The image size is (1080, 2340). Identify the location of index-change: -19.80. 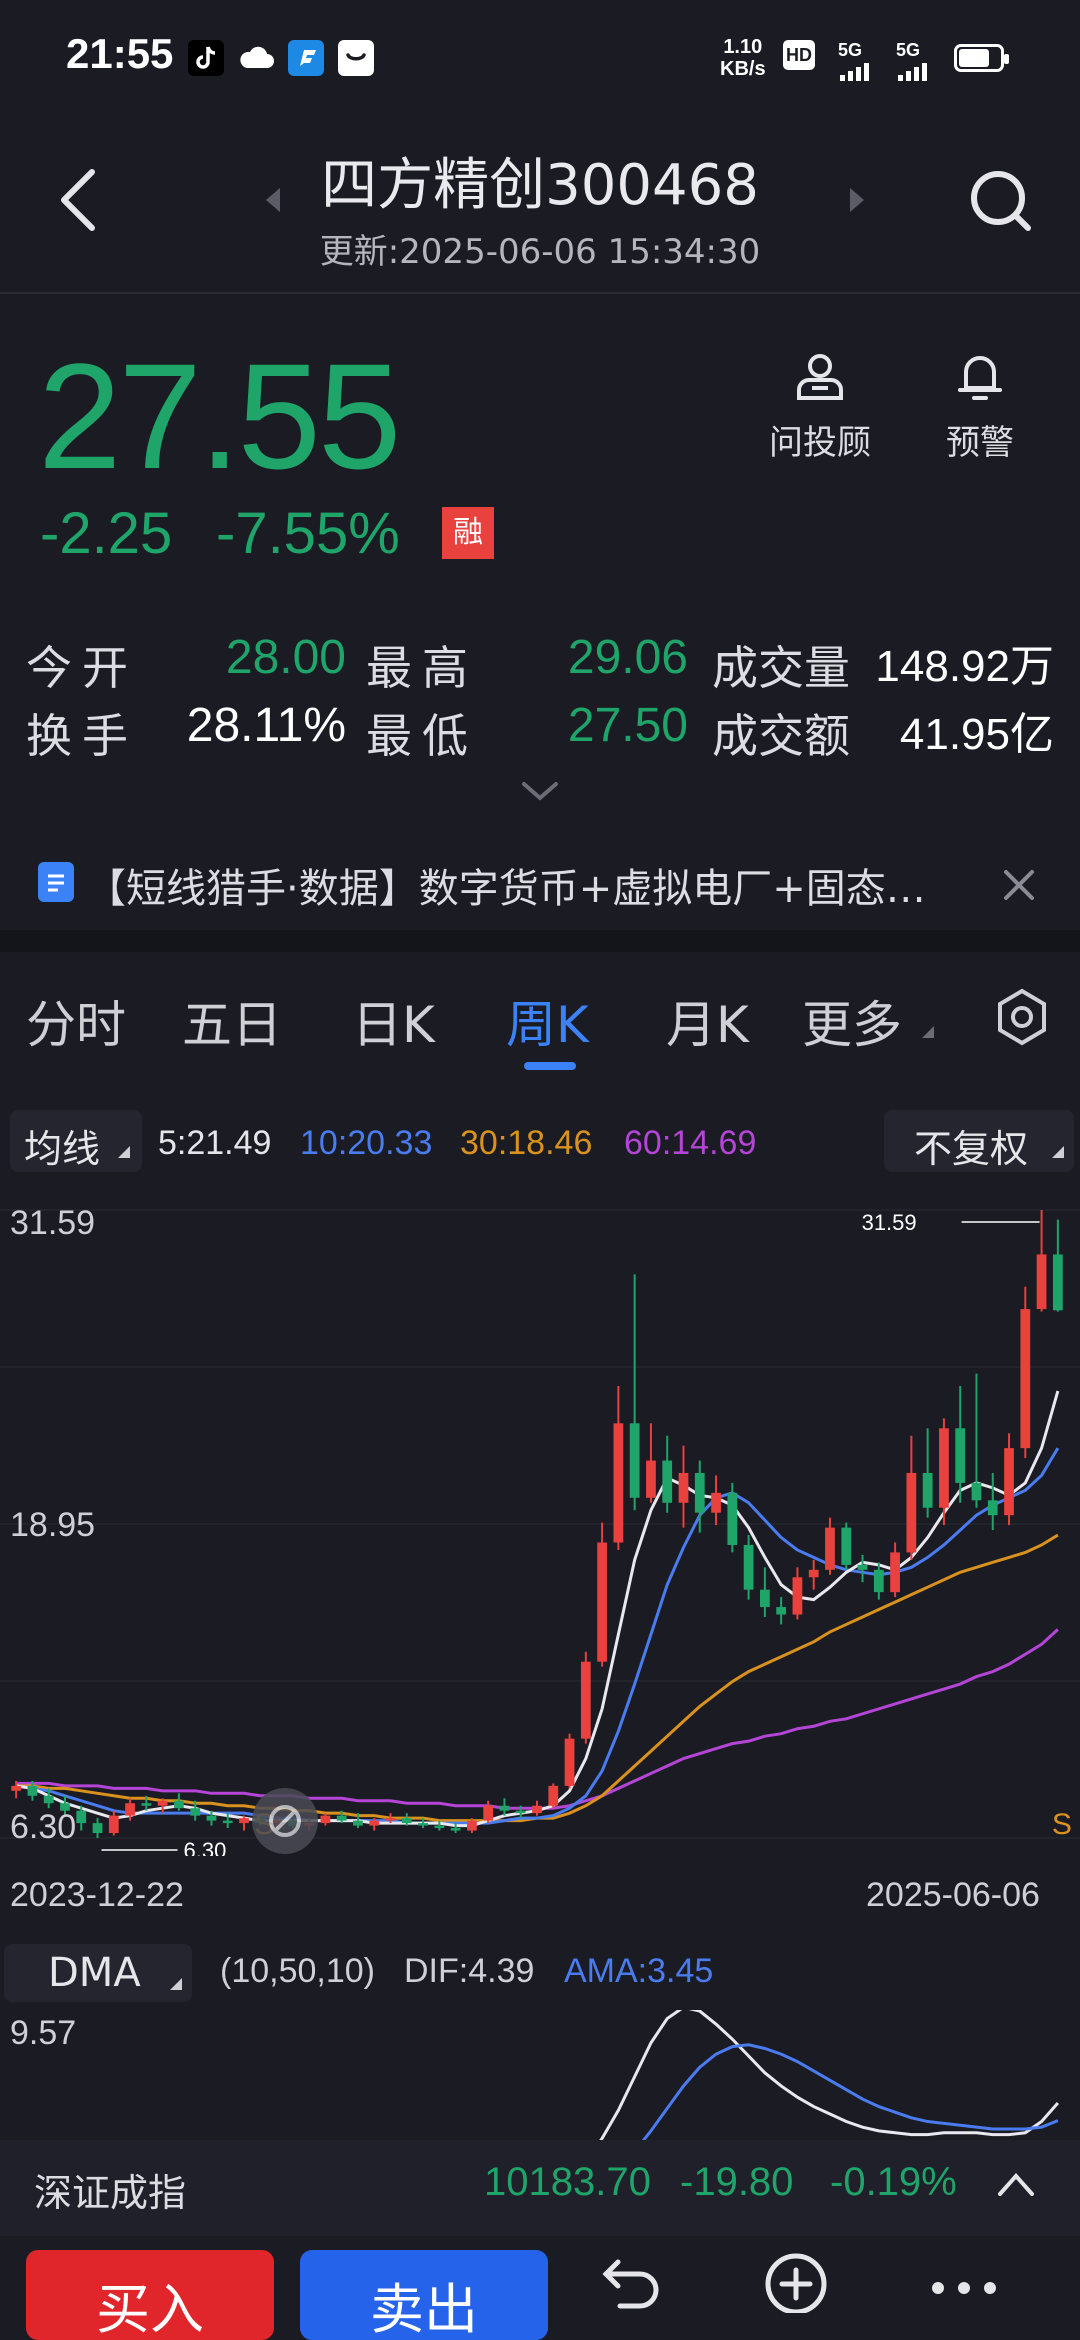
(737, 2182).